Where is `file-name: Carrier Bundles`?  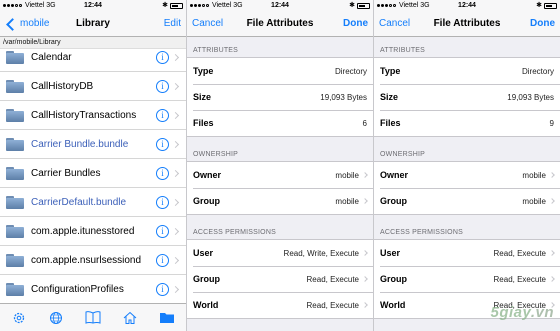 file-name: Carrier Bundles is located at coordinates (66, 173).